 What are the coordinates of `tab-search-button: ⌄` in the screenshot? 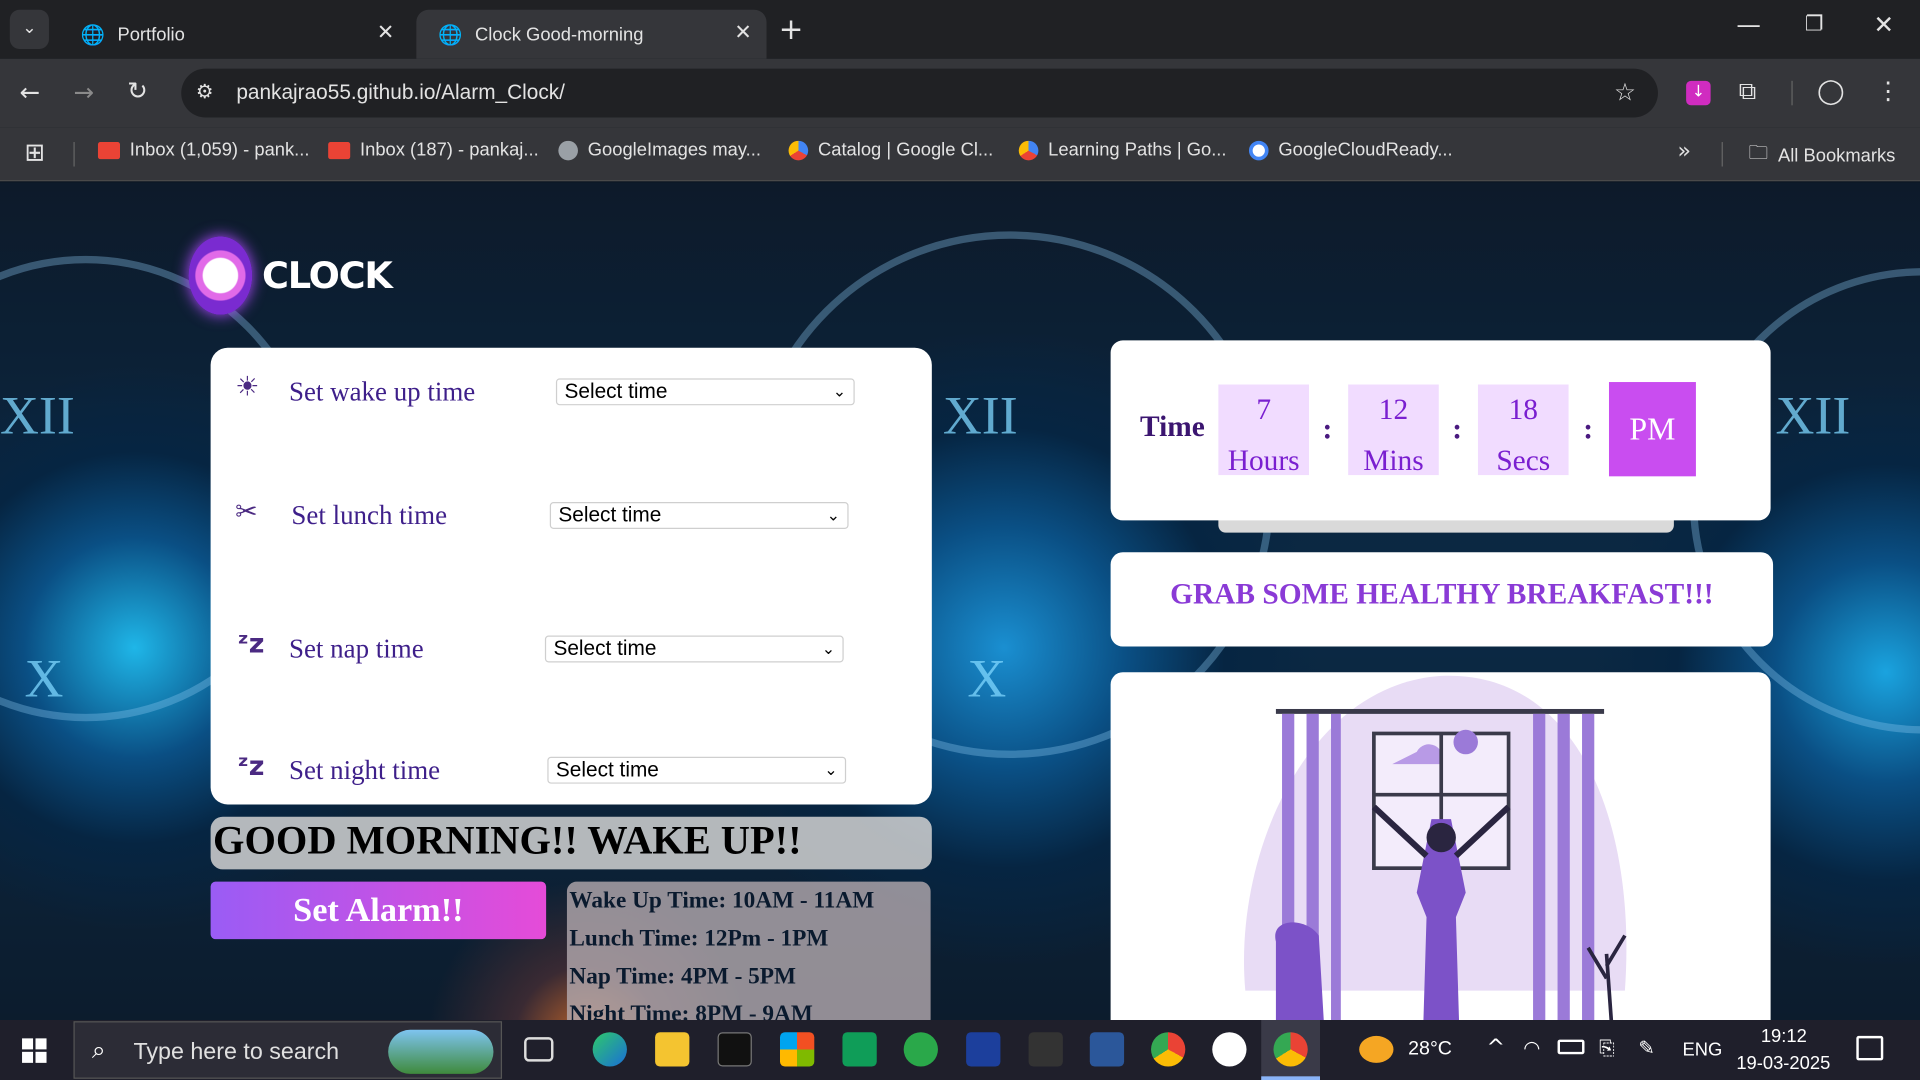 It's located at (29, 29).